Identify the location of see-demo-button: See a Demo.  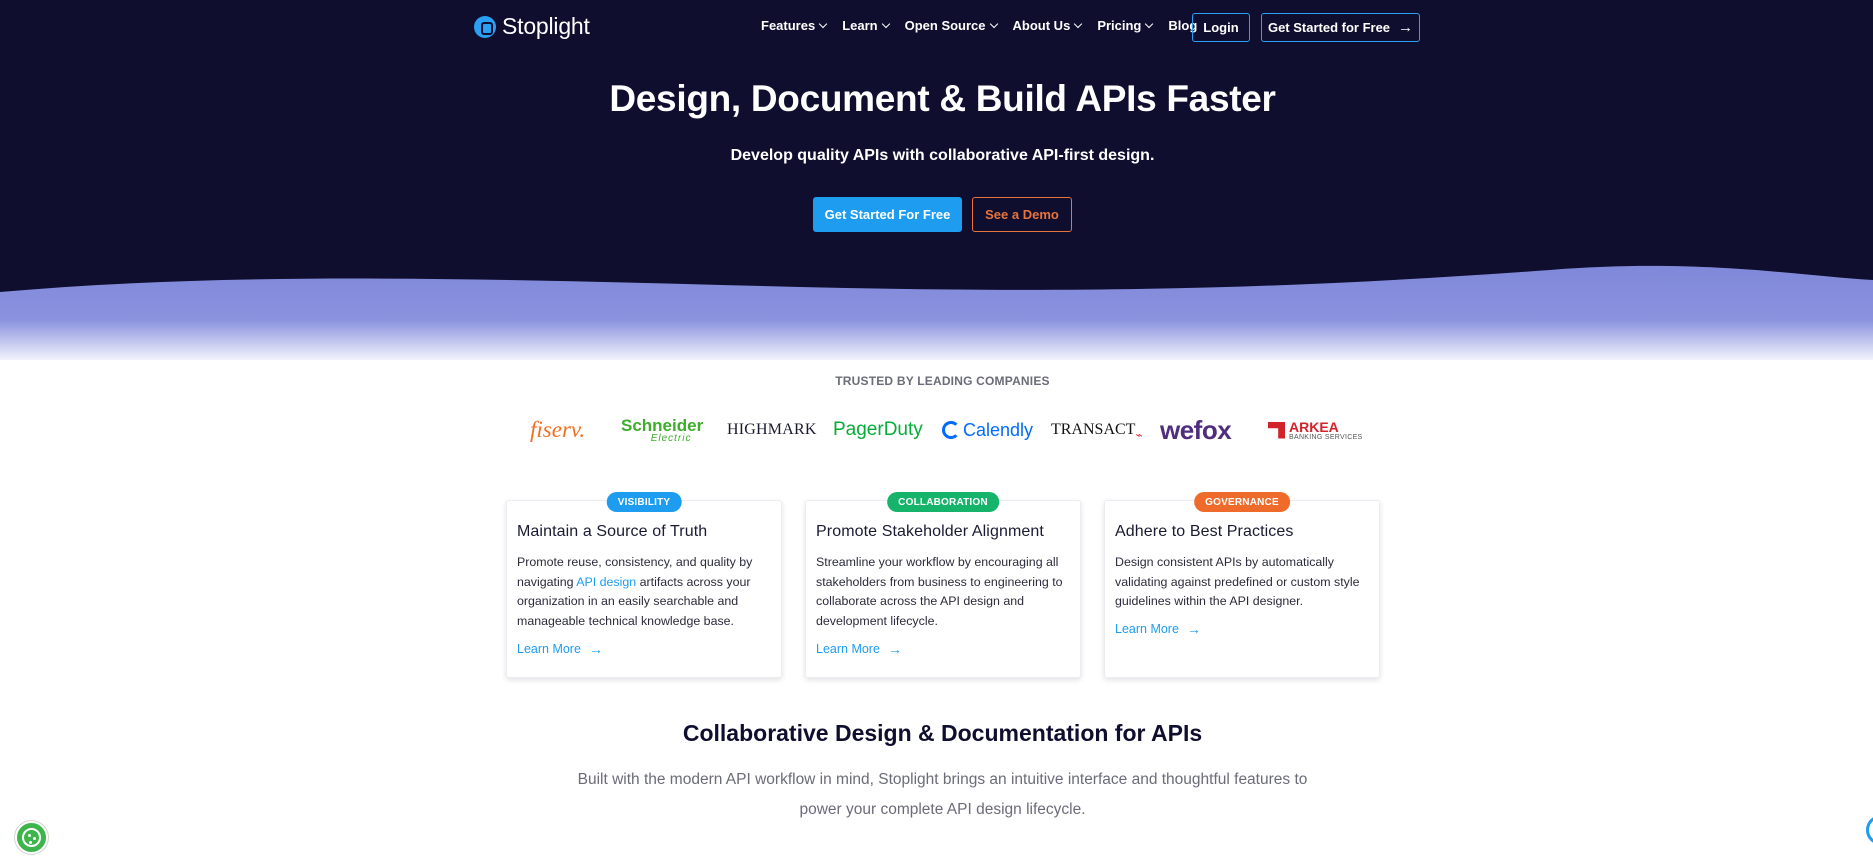
(1022, 214).